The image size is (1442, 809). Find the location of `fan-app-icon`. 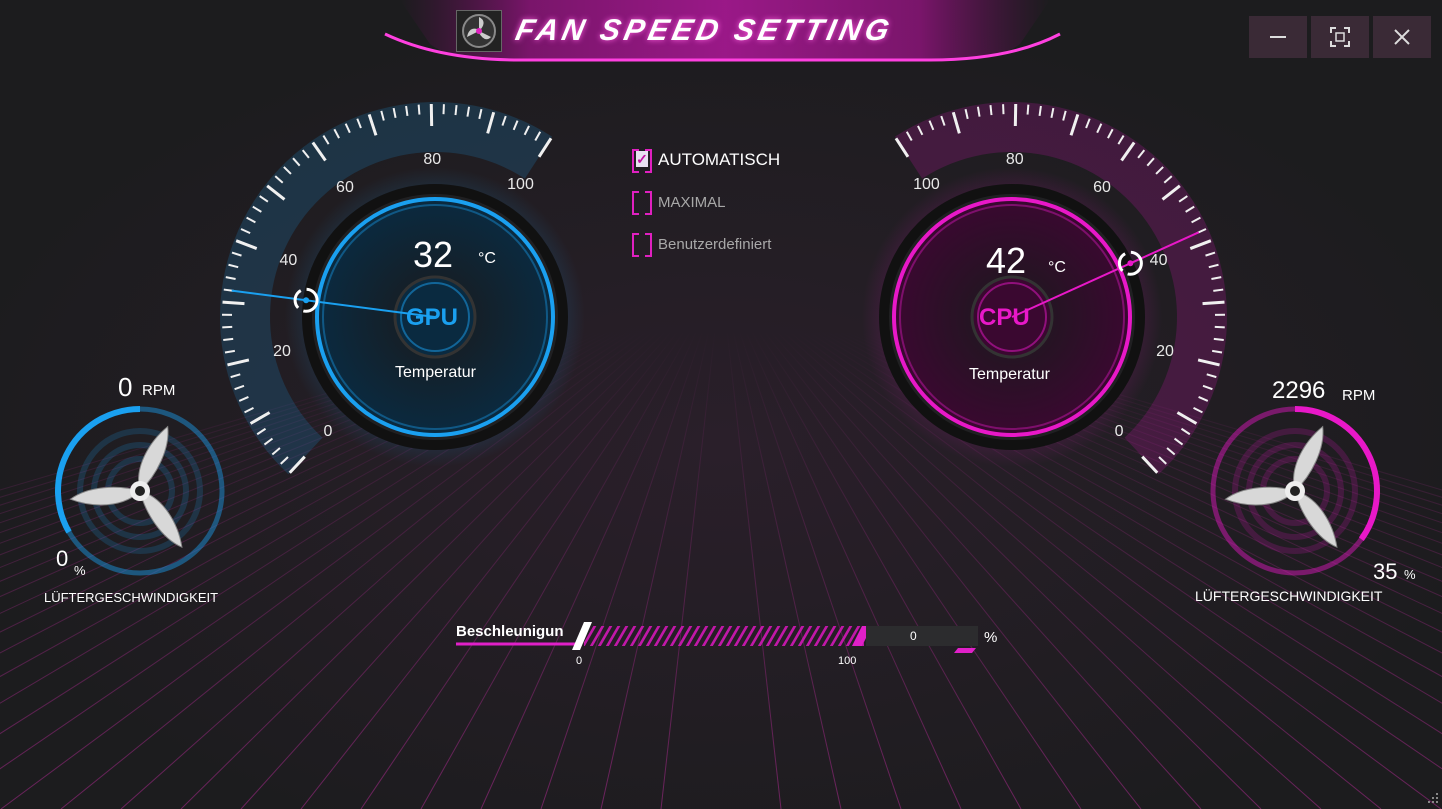

fan-app-icon is located at coordinates (479, 31).